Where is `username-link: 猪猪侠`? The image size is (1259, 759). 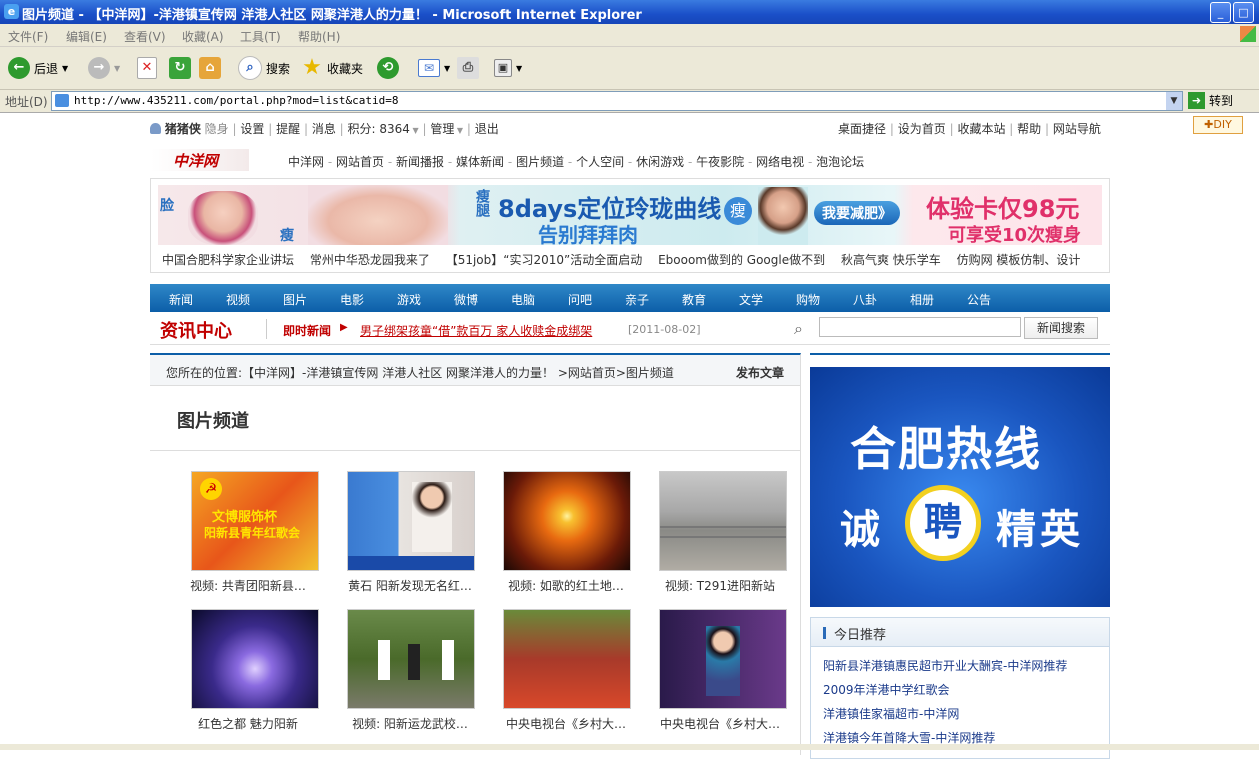 username-link: 猪猪侠 is located at coordinates (183, 129).